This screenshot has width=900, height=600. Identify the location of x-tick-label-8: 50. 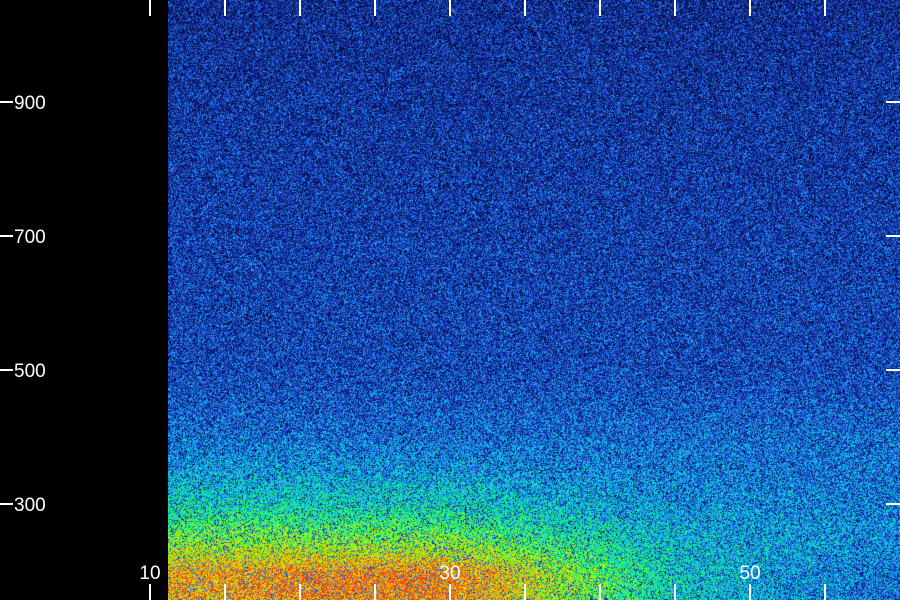
(749, 573).